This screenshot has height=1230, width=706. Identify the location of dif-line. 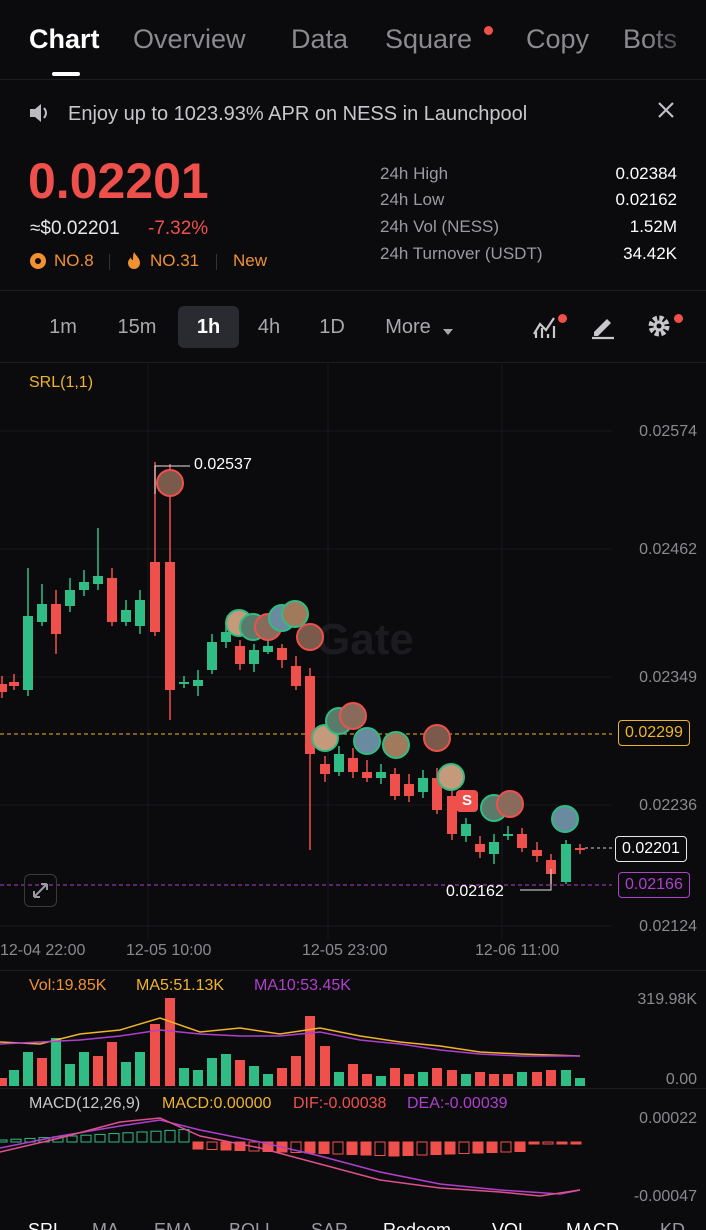
(290, 1157).